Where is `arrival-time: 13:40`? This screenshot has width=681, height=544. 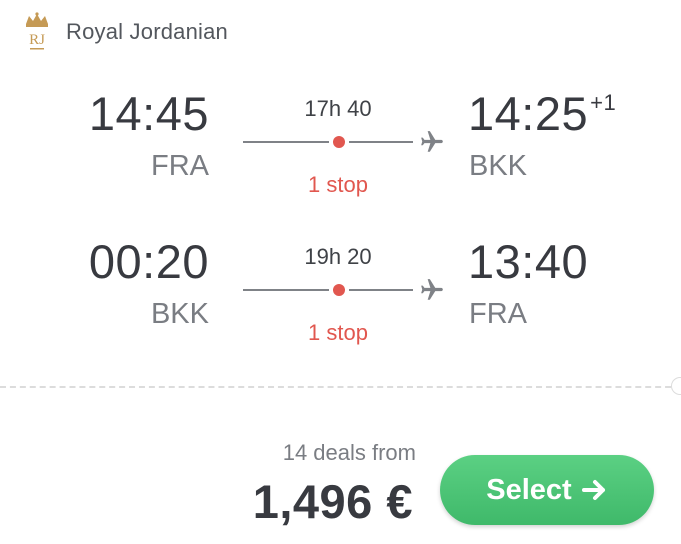
arrival-time: 13:40 is located at coordinates (528, 261).